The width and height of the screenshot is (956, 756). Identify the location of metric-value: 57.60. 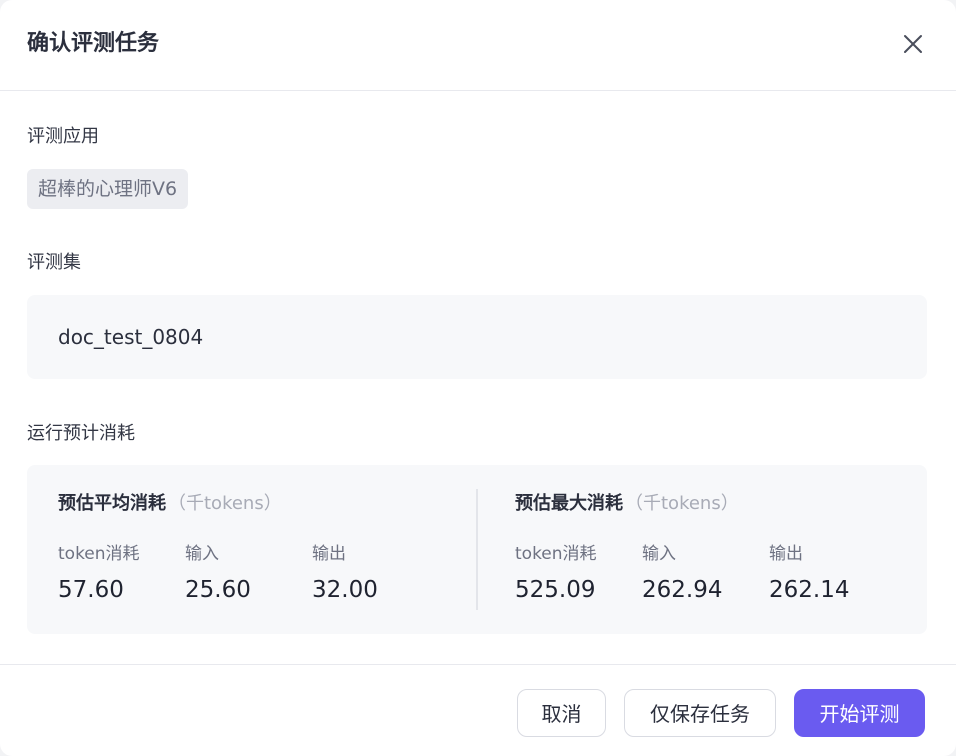
(91, 590).